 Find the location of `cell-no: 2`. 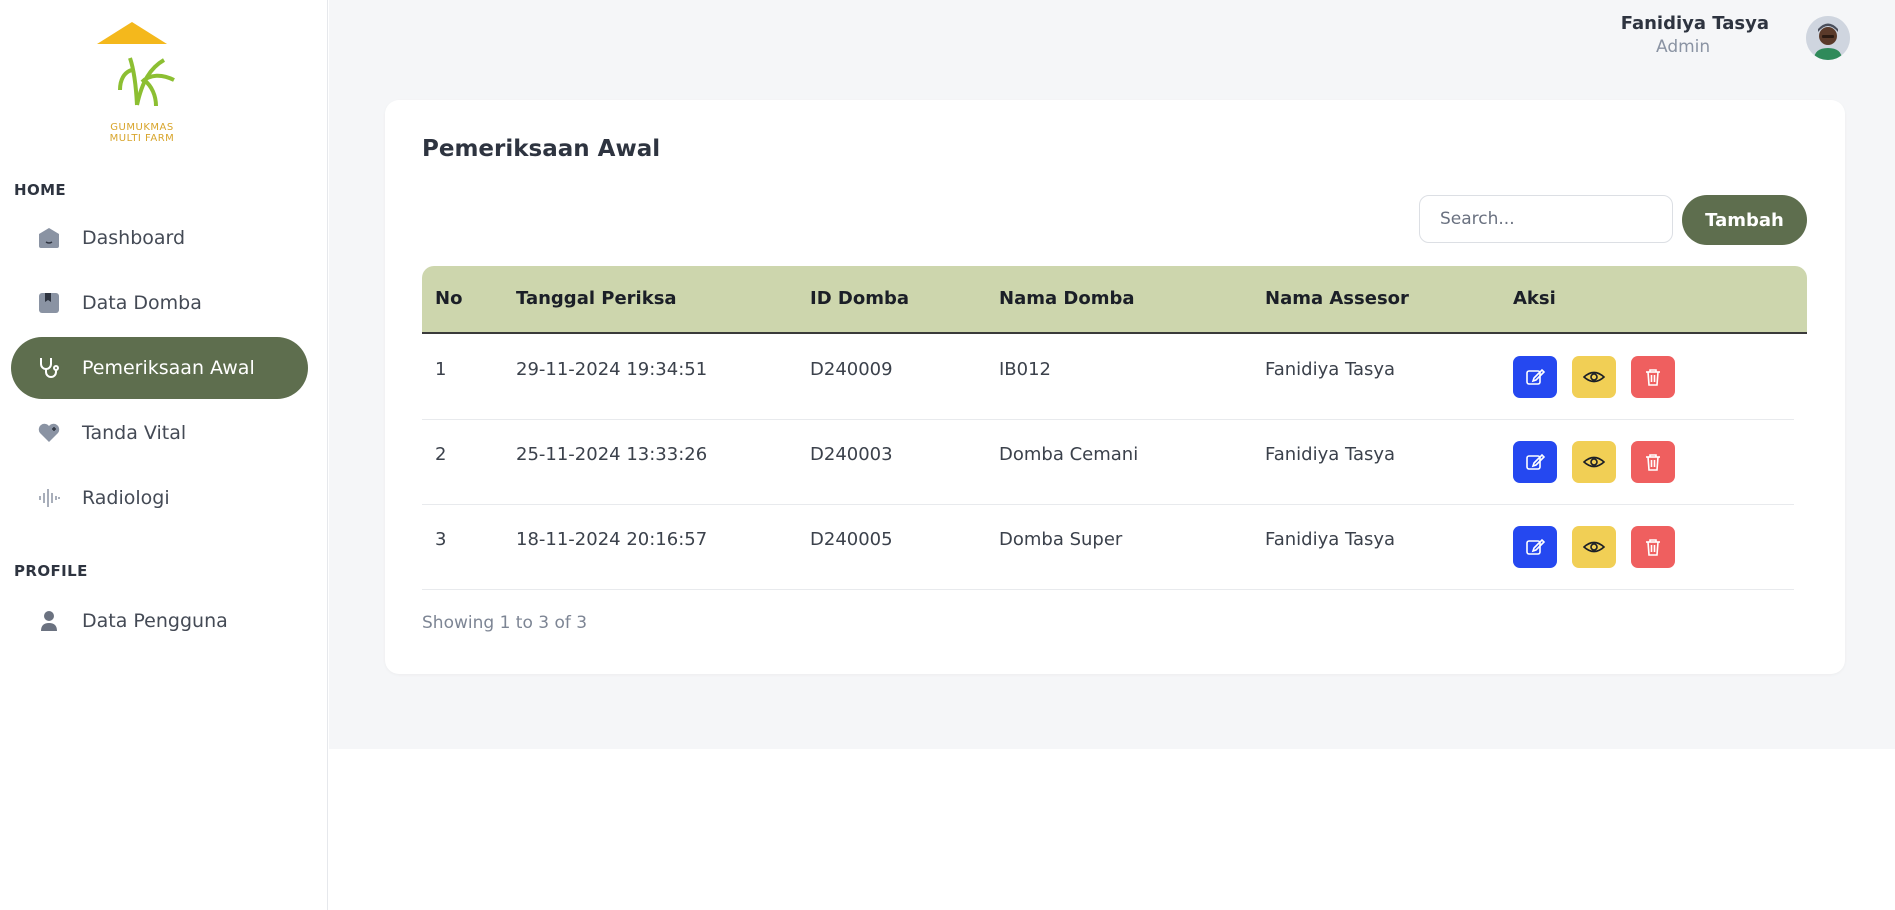

cell-no: 2 is located at coordinates (441, 454).